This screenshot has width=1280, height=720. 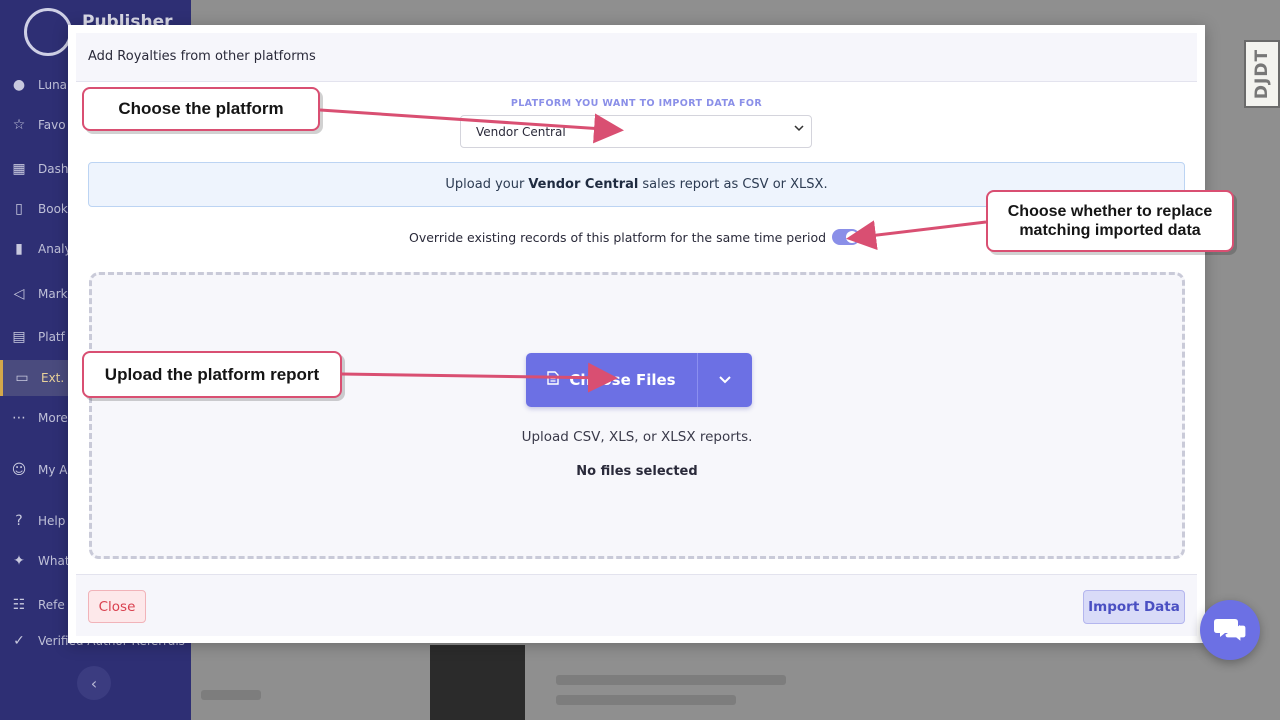 What do you see at coordinates (852, 237) in the screenshot?
I see `toggle-knob` at bounding box center [852, 237].